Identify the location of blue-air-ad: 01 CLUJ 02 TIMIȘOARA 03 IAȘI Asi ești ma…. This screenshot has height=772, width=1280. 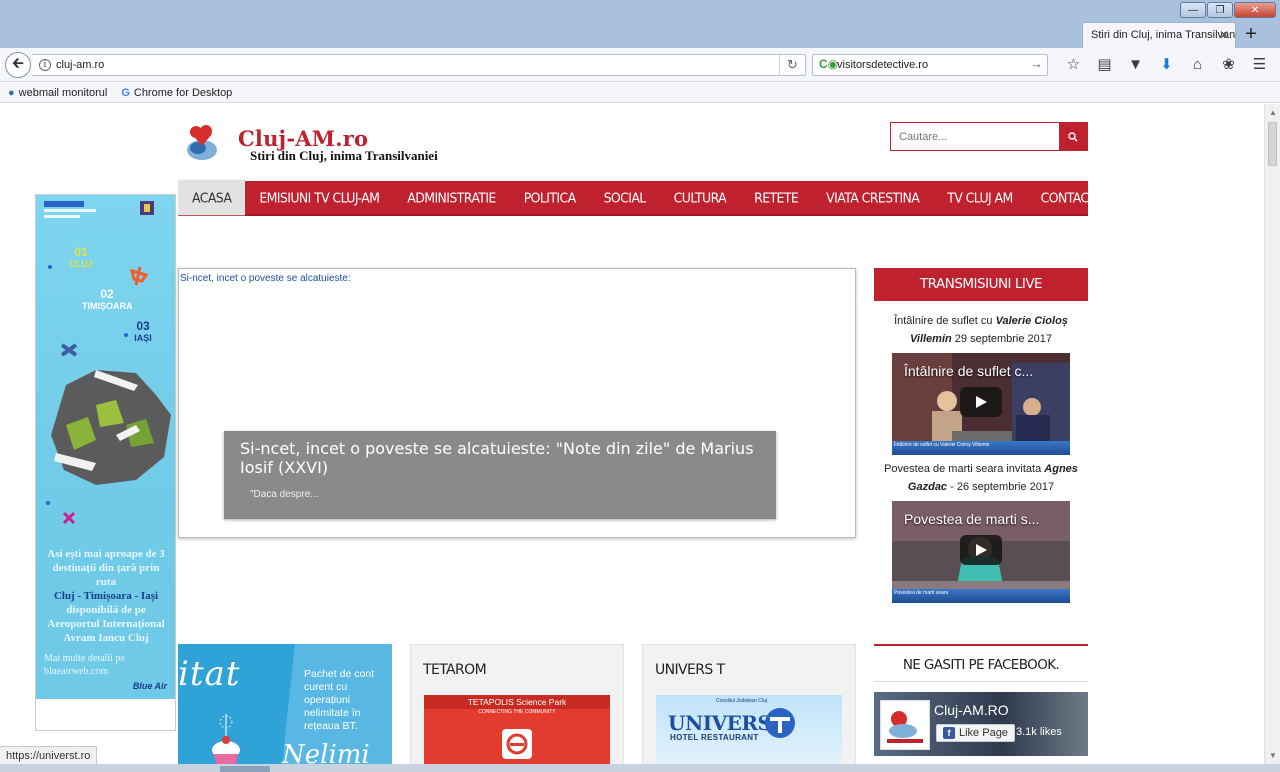
(105, 447).